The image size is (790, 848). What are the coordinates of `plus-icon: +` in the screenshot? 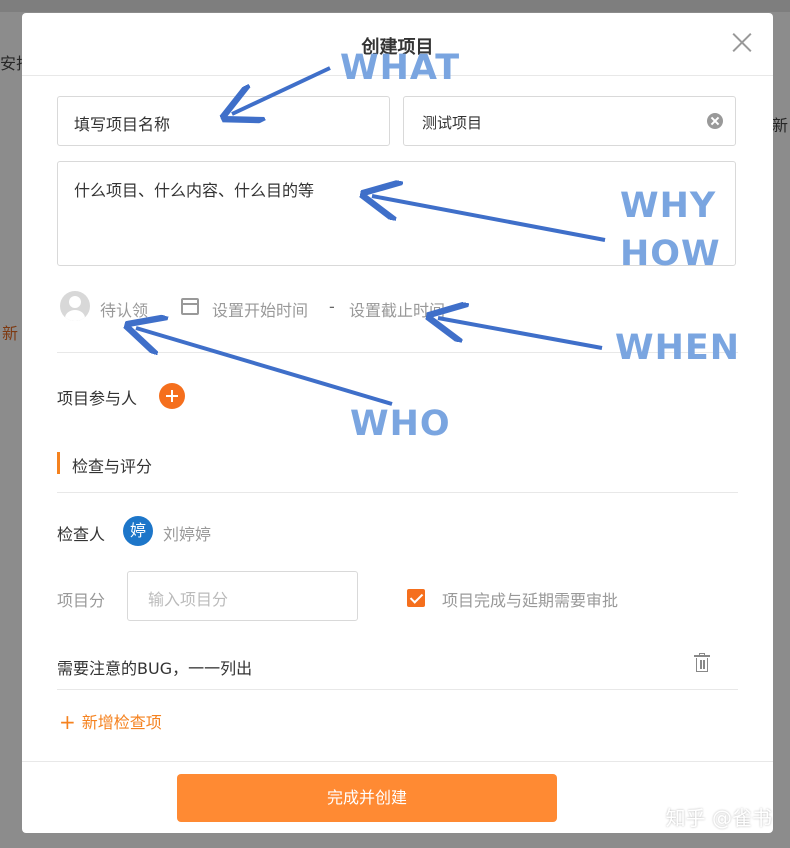 It's located at (67, 722).